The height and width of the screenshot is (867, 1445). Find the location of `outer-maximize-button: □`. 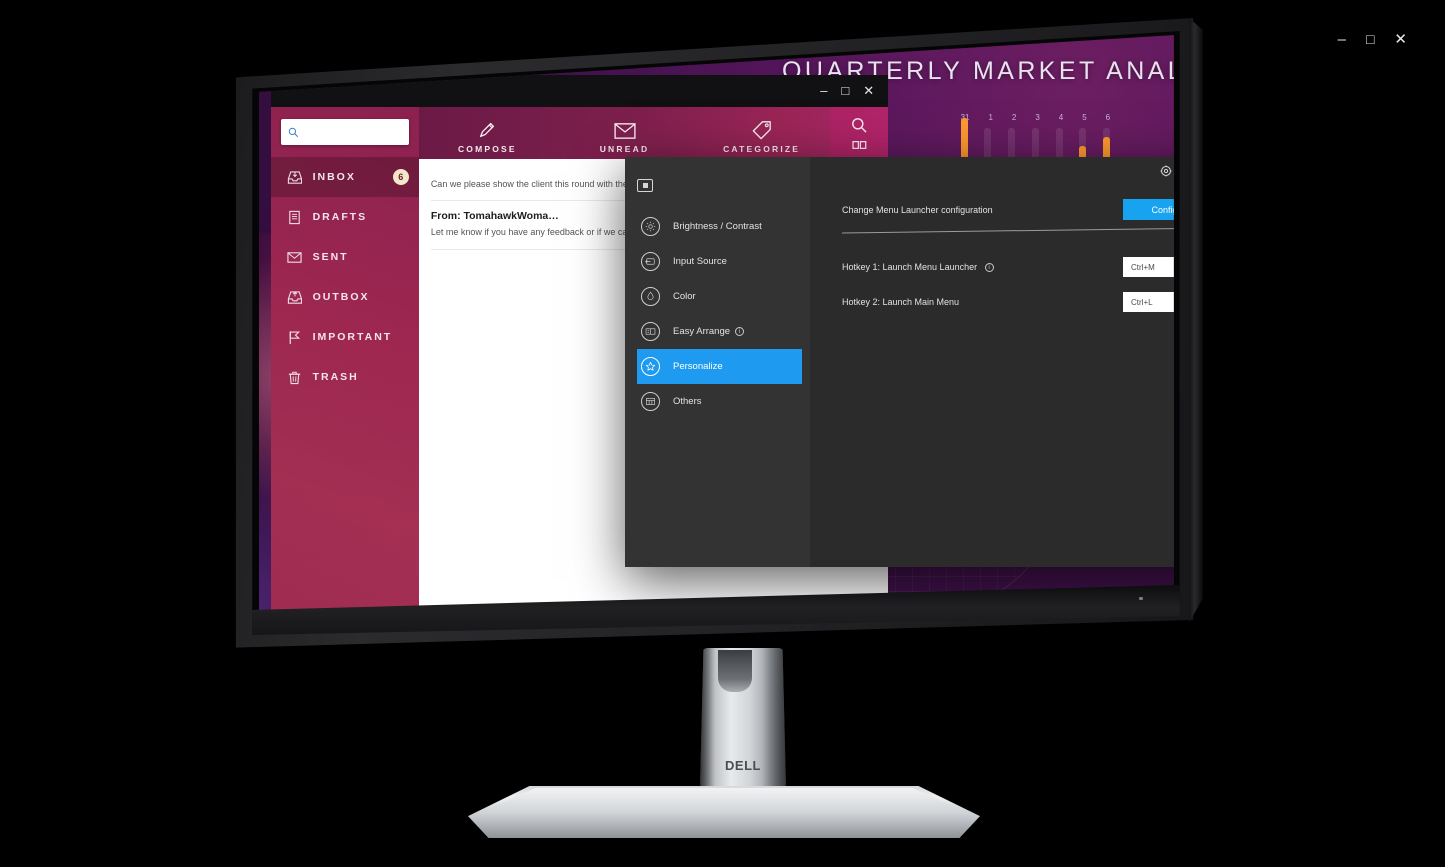

outer-maximize-button: □ is located at coordinates (1370, 39).